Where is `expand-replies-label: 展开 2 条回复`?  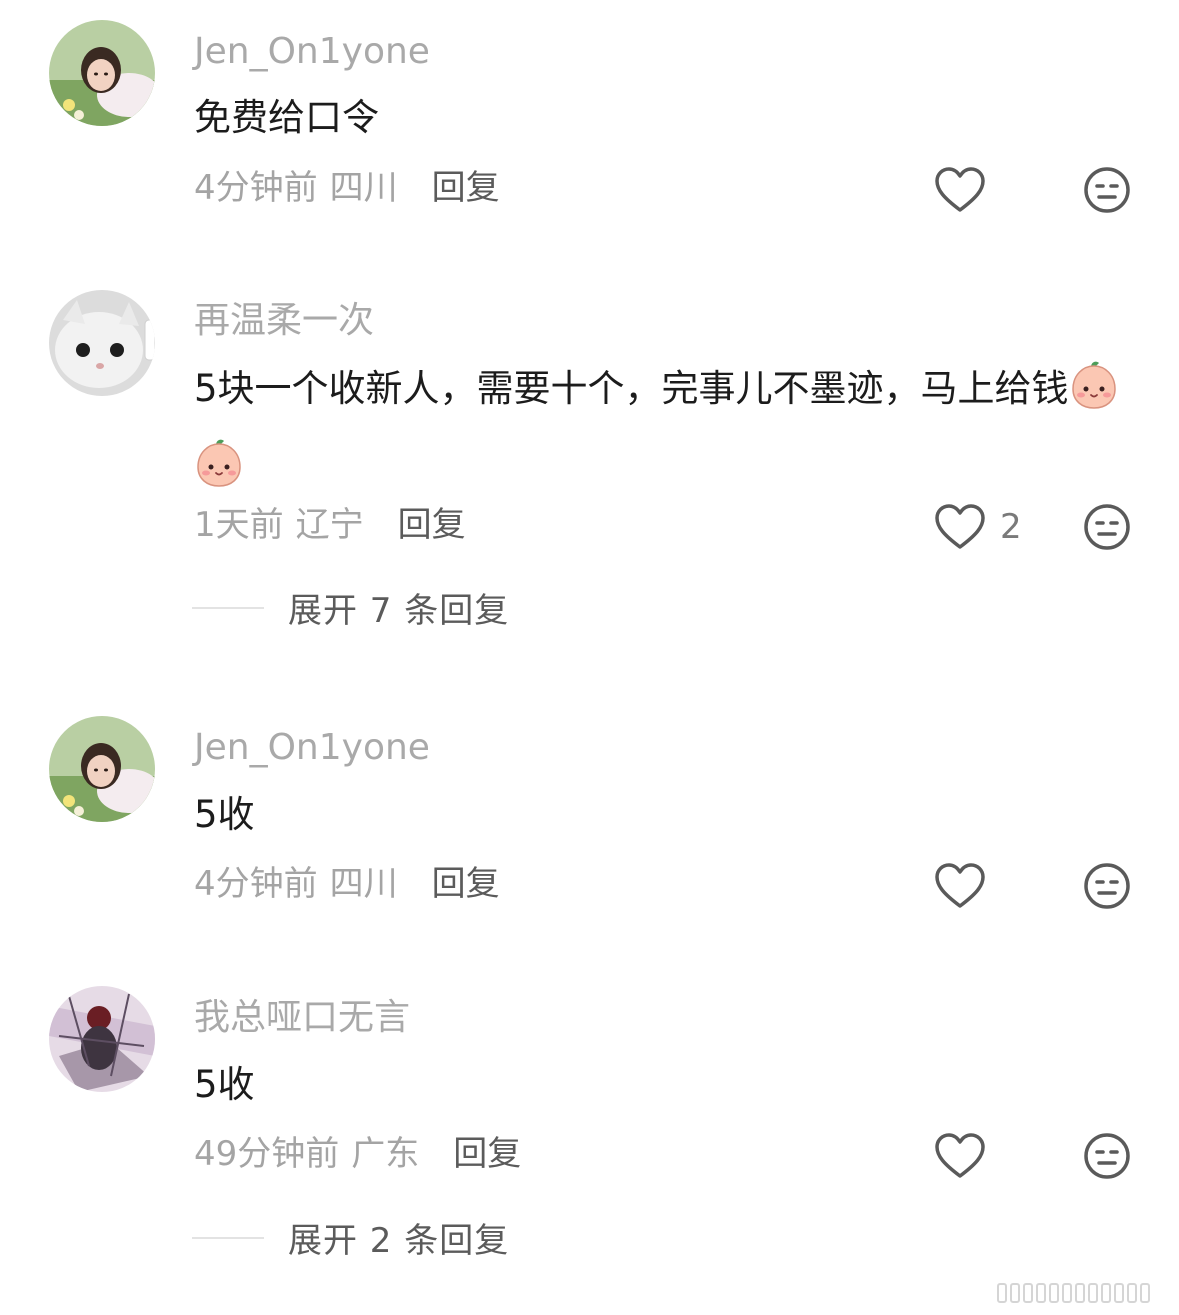 expand-replies-label: 展开 2 条回复 is located at coordinates (399, 1241).